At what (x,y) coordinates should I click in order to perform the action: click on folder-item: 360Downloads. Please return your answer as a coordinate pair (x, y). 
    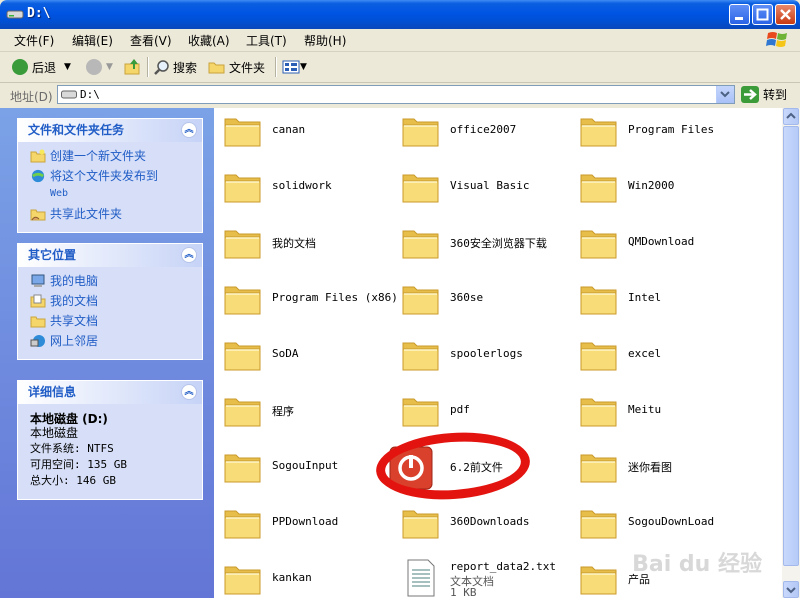
    Looking at the image, I should click on (477, 524).